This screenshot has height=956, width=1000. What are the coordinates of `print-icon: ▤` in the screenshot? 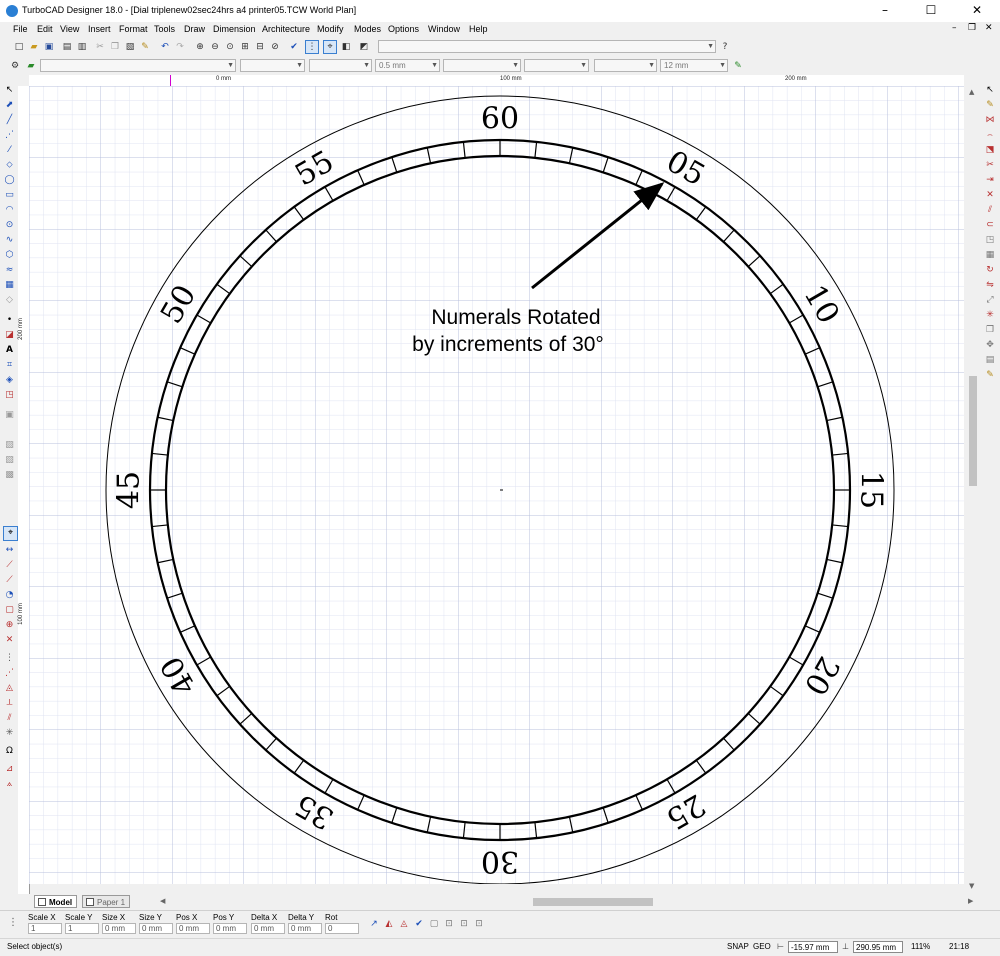 It's located at (67, 47).